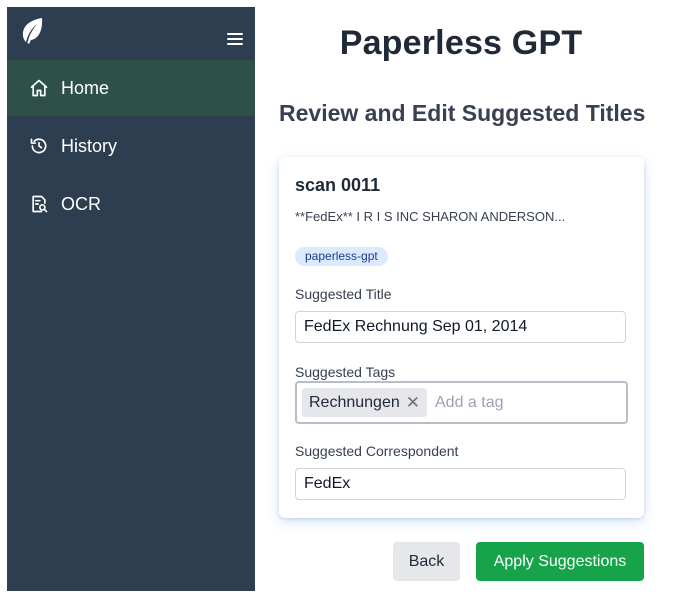 The height and width of the screenshot is (599, 686). I want to click on tags-input-container: Rechnungen ✕, so click(461, 402).